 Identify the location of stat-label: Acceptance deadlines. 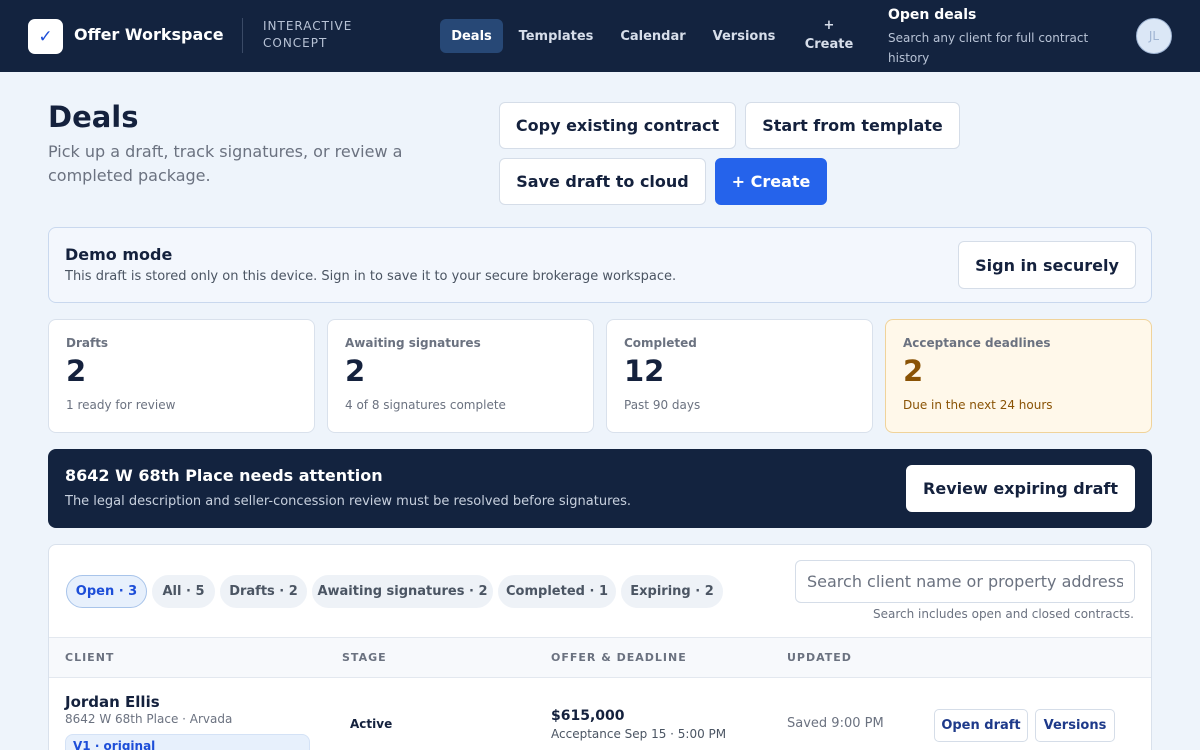
(977, 343).